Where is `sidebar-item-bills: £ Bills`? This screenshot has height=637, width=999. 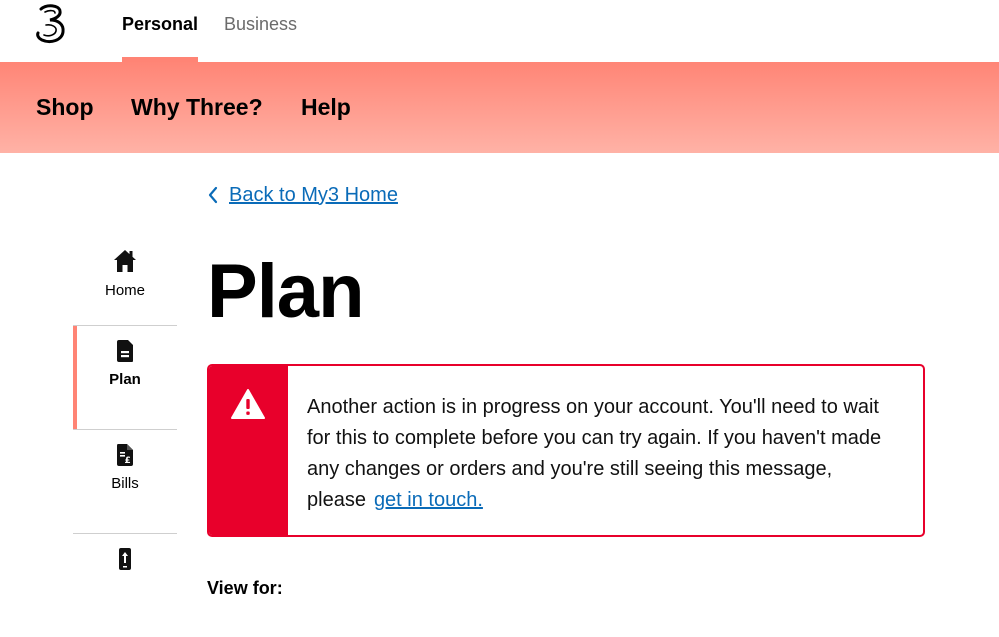
sidebar-item-bills: £ Bills is located at coordinates (125, 482).